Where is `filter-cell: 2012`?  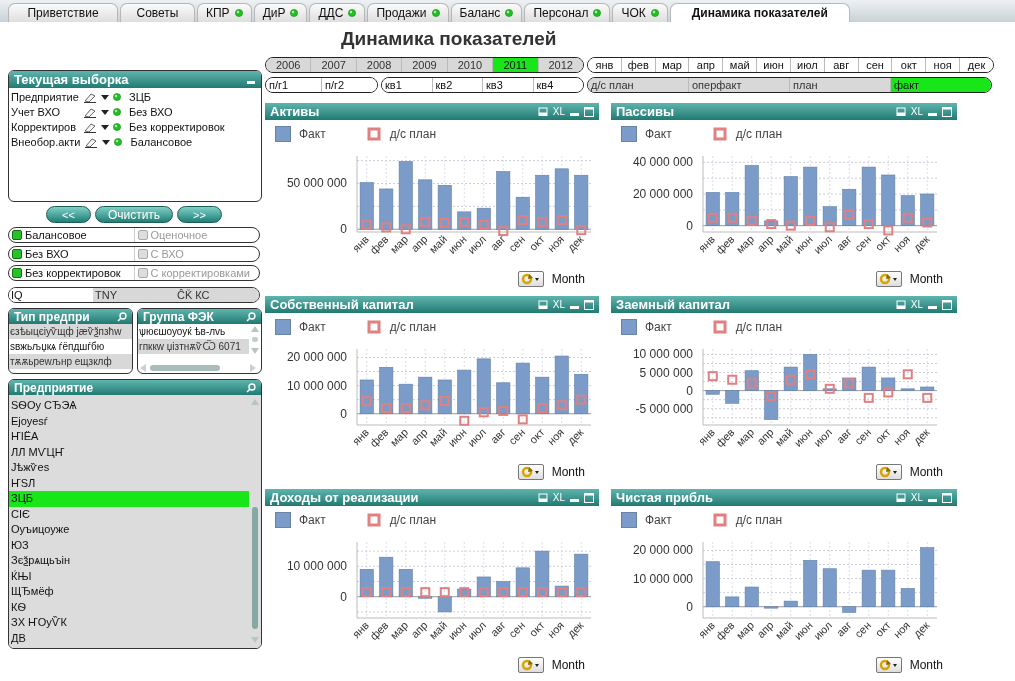 filter-cell: 2012 is located at coordinates (560, 65).